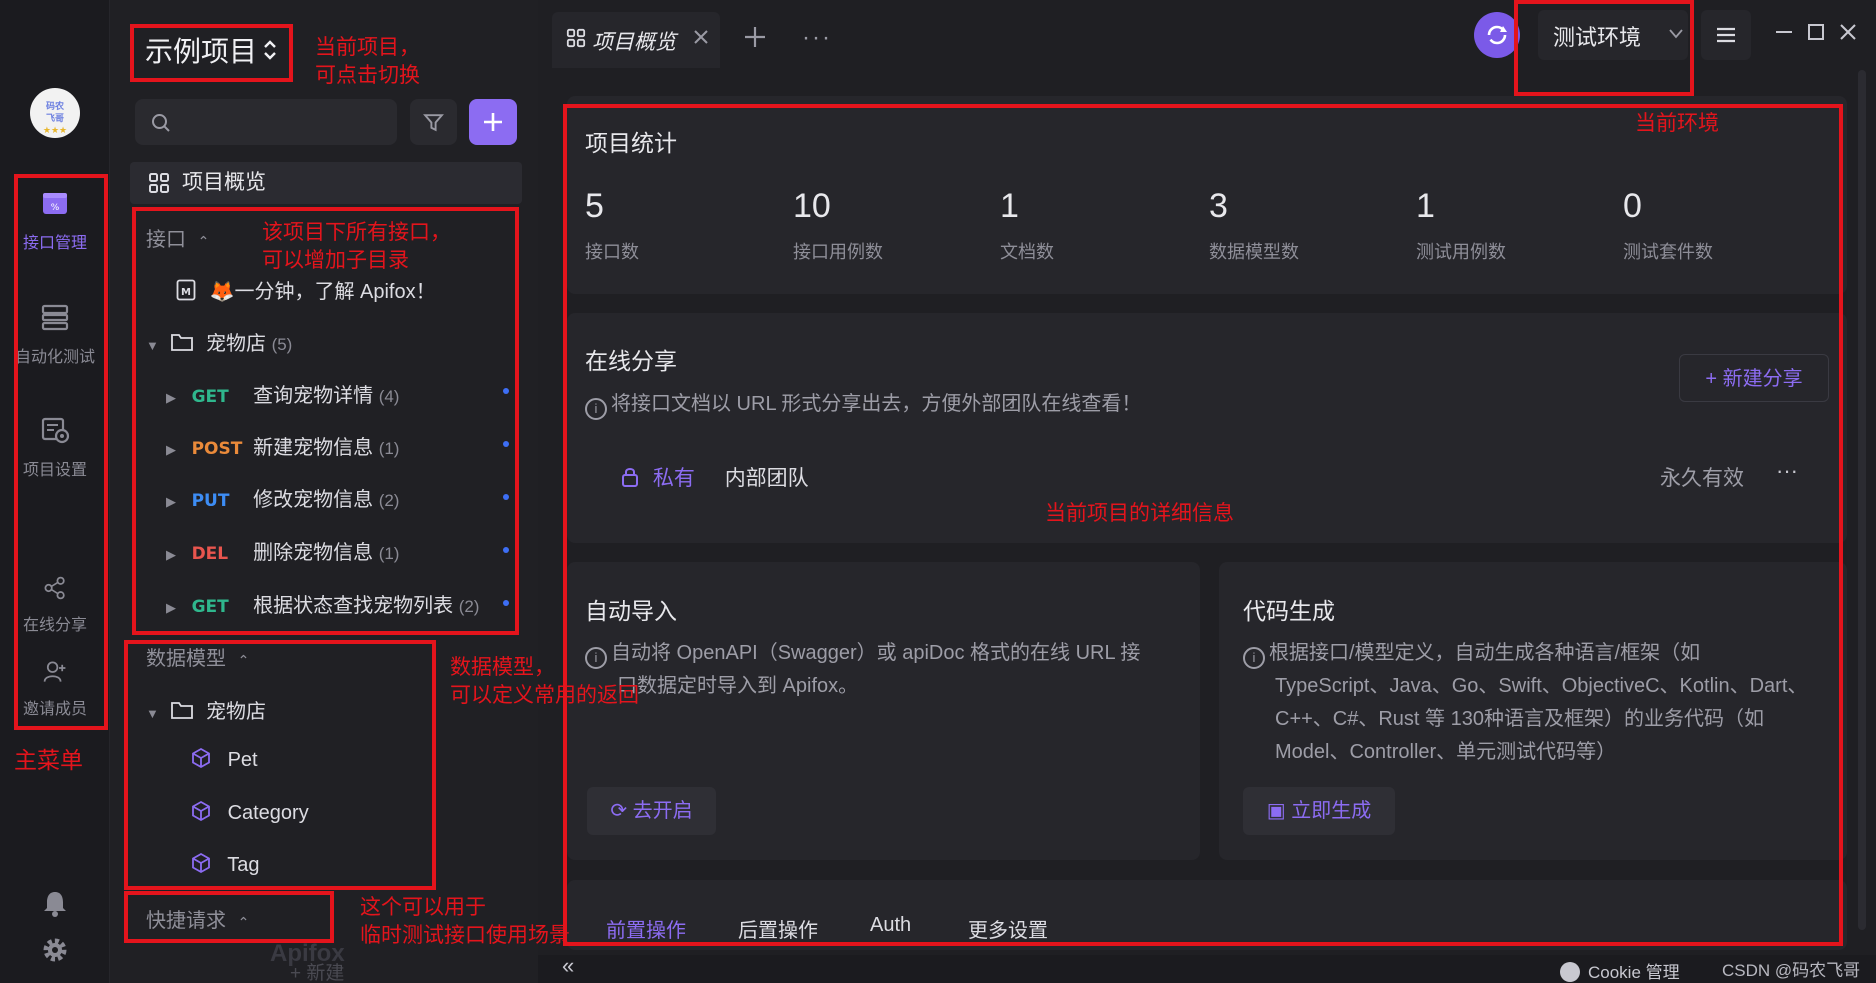  I want to click on menu-button, so click(1726, 35).